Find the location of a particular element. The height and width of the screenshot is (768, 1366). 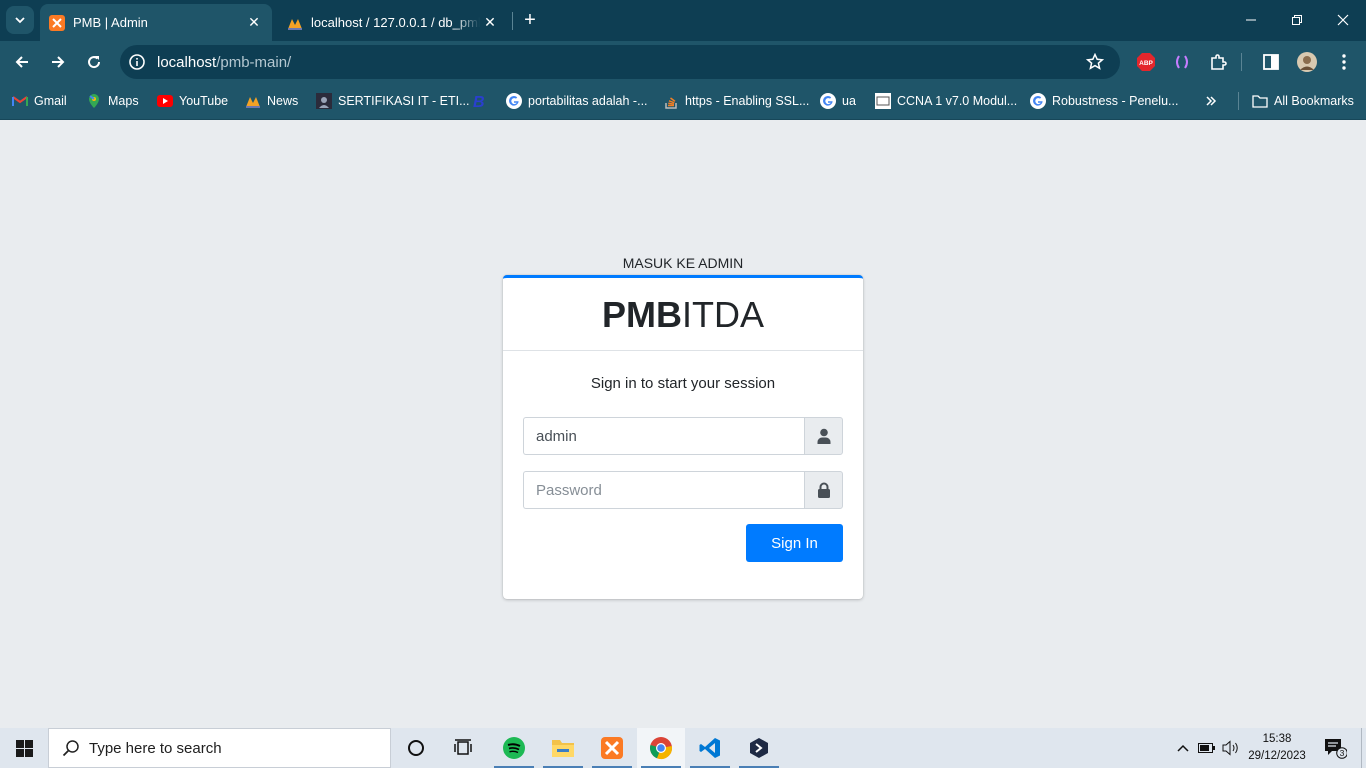

taskbar-app is located at coordinates (759, 748).